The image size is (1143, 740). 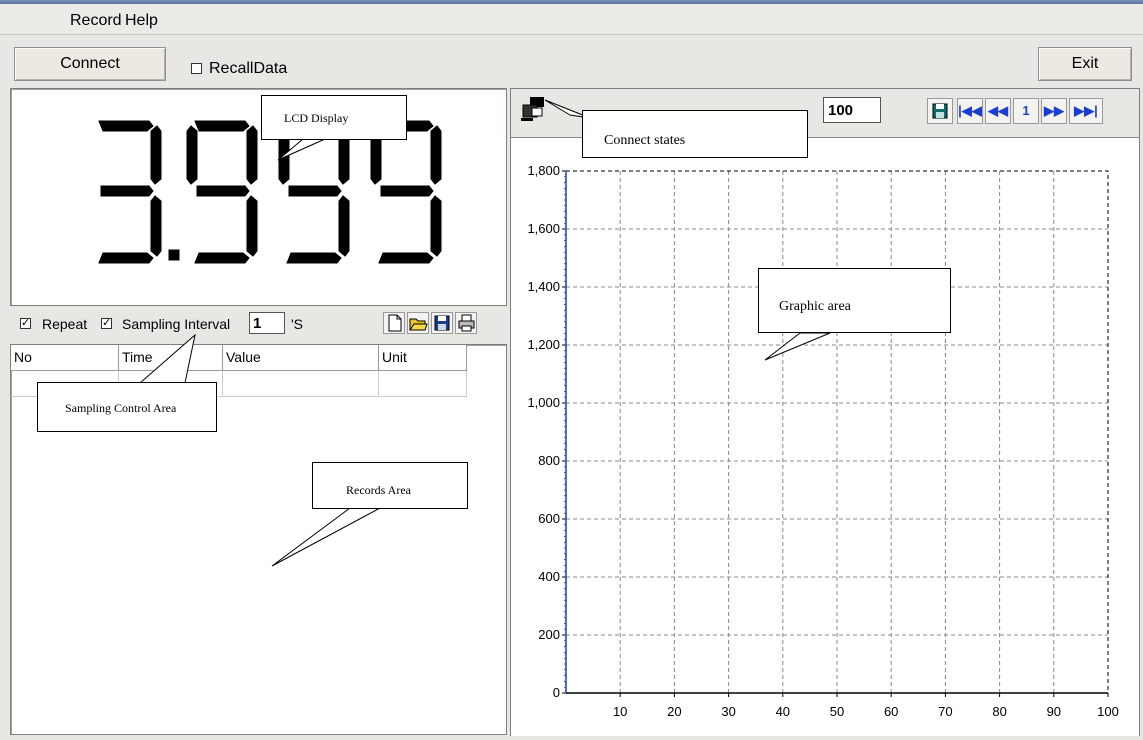 What do you see at coordinates (620, 711) in the screenshot?
I see `x-tick-label: 10` at bounding box center [620, 711].